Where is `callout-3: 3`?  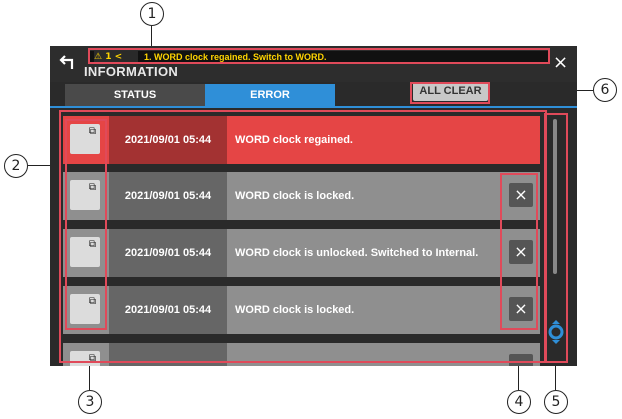
callout-3: 3 is located at coordinates (90, 402).